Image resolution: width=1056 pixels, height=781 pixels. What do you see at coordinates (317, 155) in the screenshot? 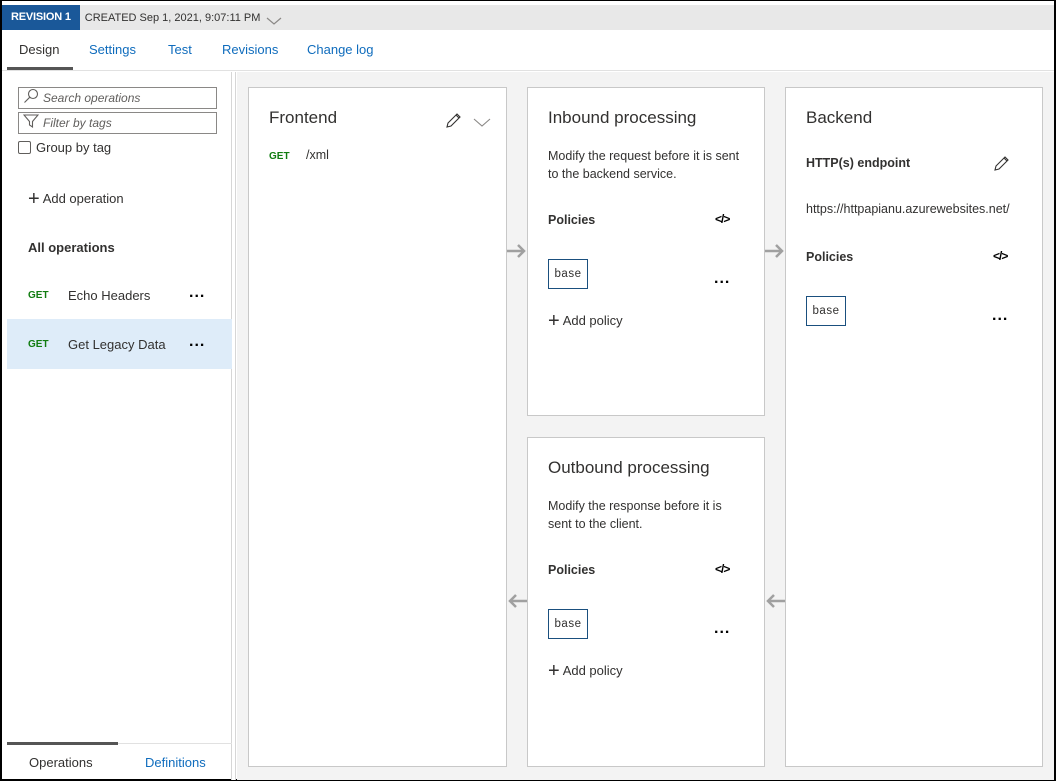
I see `operation-path: /xml` at bounding box center [317, 155].